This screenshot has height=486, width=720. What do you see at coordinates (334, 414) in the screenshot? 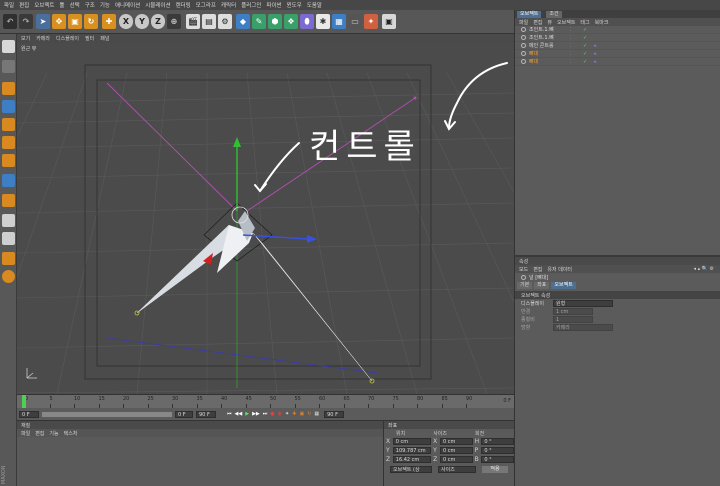
I see `fps-field: 90 F` at bounding box center [334, 414].